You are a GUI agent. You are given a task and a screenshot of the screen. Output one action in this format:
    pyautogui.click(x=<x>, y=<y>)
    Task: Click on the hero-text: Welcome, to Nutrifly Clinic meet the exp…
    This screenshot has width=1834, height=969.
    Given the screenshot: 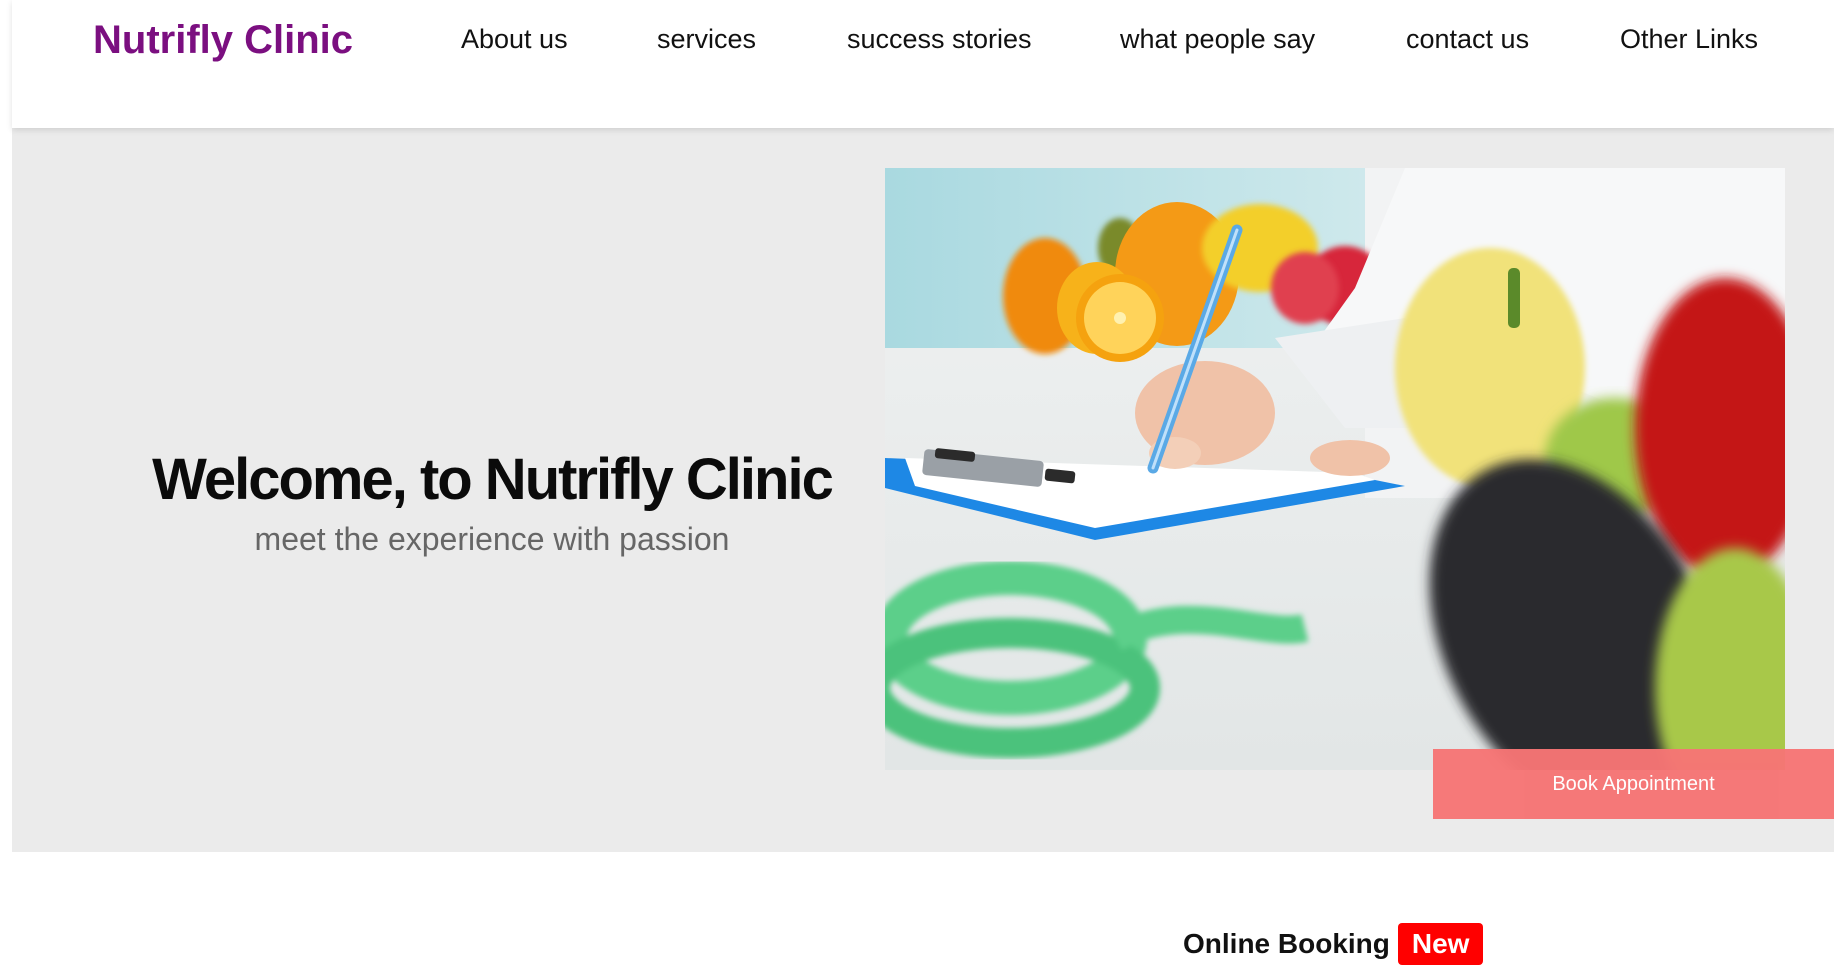 What is the action you would take?
    pyautogui.click(x=492, y=502)
    